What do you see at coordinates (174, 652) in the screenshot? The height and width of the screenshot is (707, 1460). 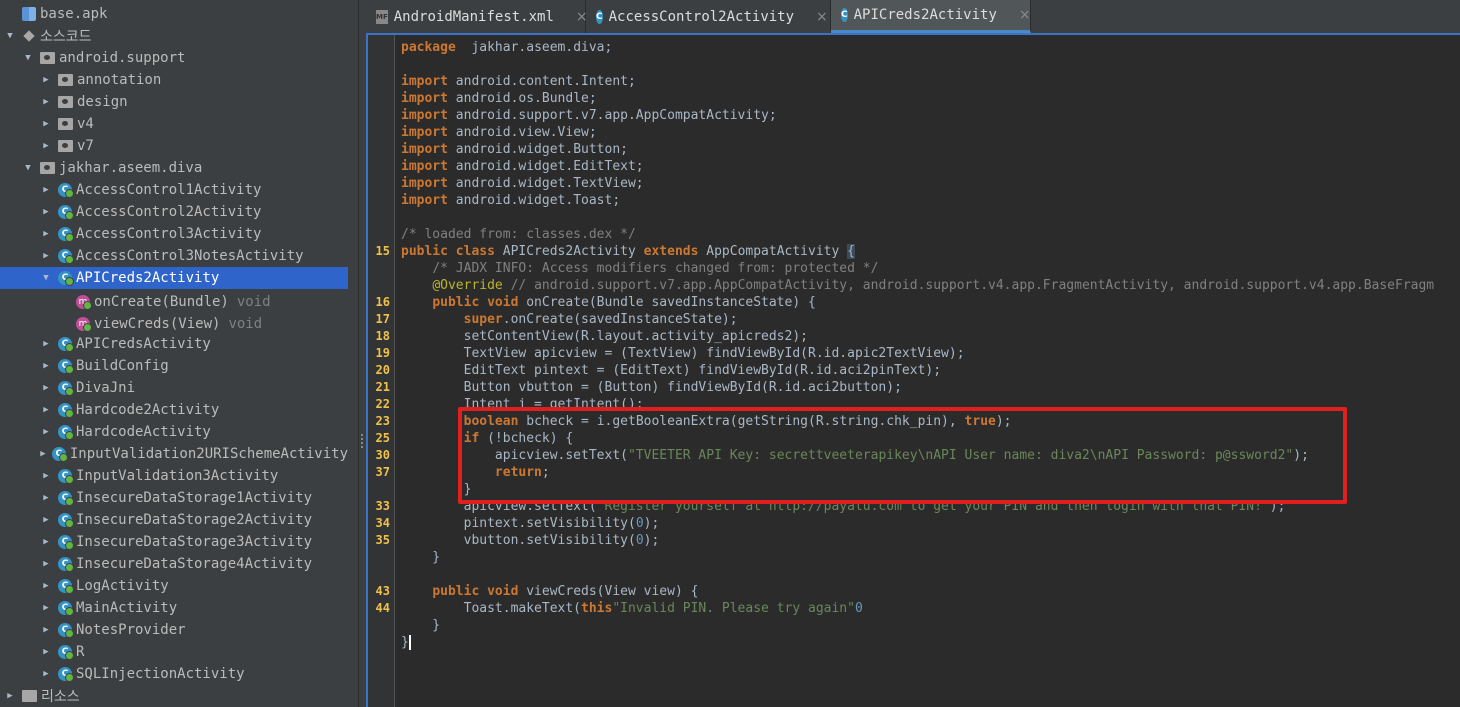 I see `tree-item-r: ▶ C R` at bounding box center [174, 652].